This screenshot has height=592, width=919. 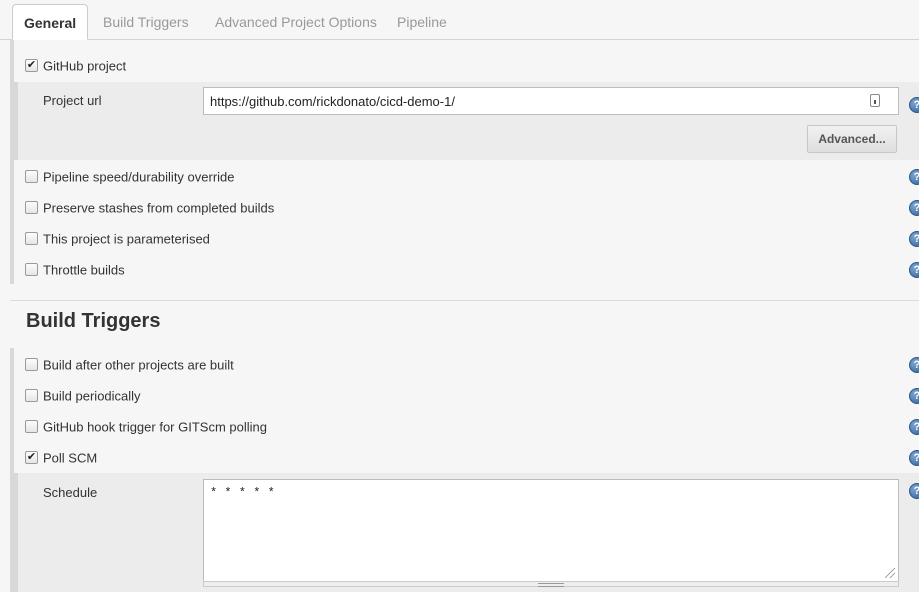 I want to click on build-after-other-projects-checkbox, so click(x=31, y=364).